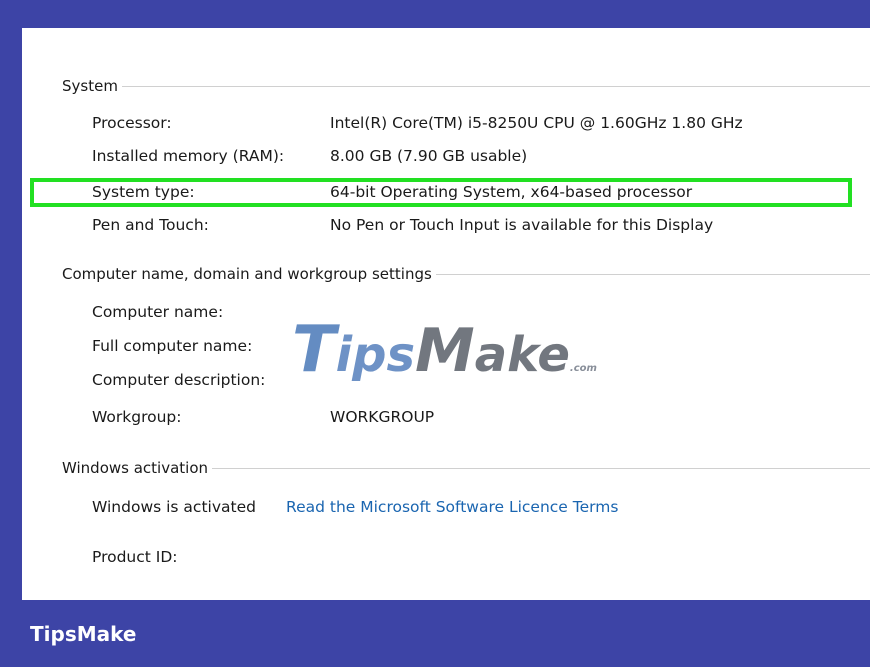  I want to click on windows-activation-section-header: Windows activation, so click(466, 468).